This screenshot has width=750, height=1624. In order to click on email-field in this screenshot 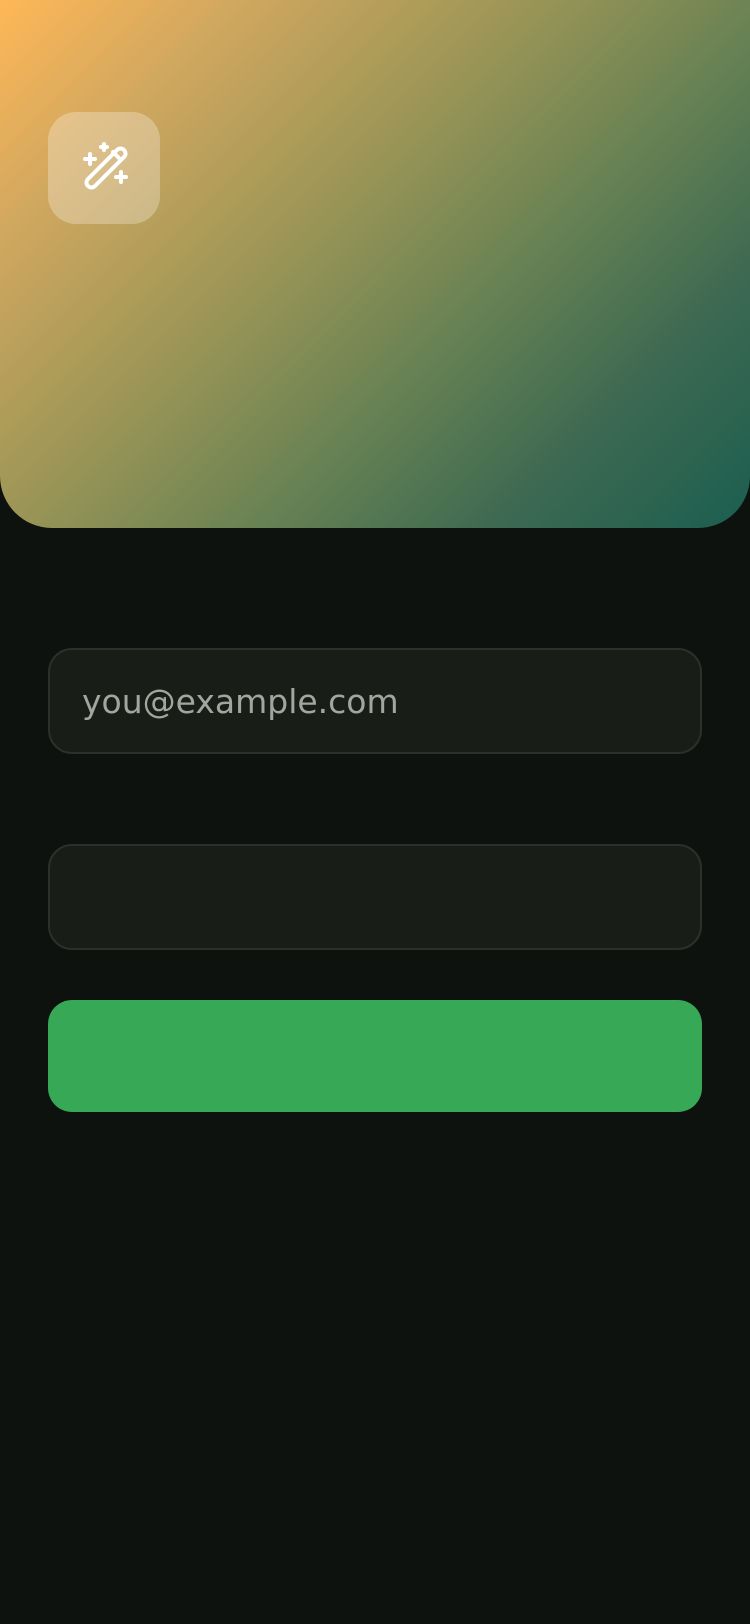, I will do `click(375, 701)`.